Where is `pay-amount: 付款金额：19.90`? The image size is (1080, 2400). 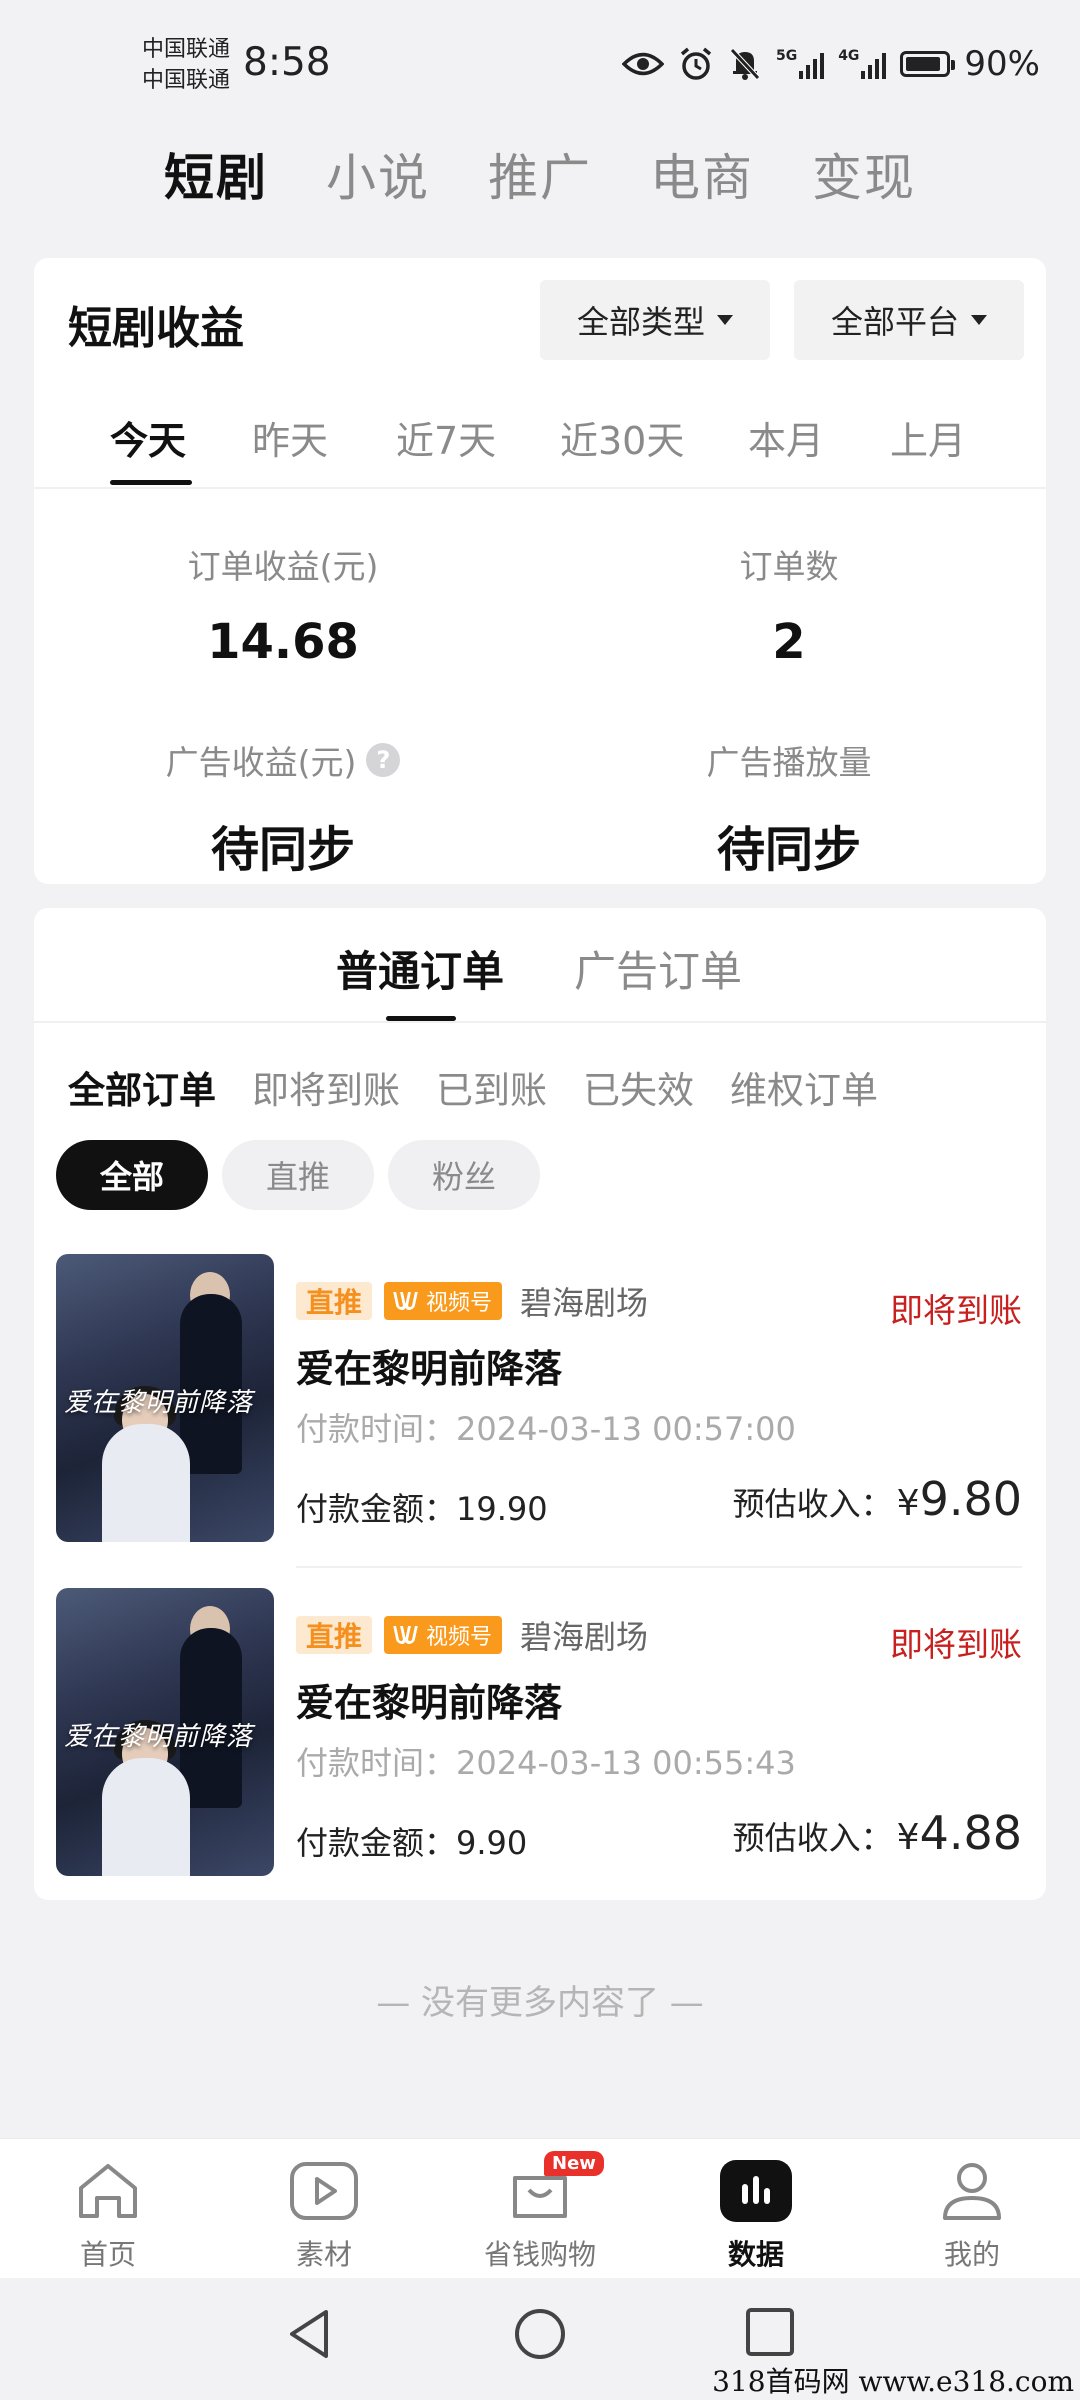 pay-amount: 付款金额：19.90 is located at coordinates (422, 1509).